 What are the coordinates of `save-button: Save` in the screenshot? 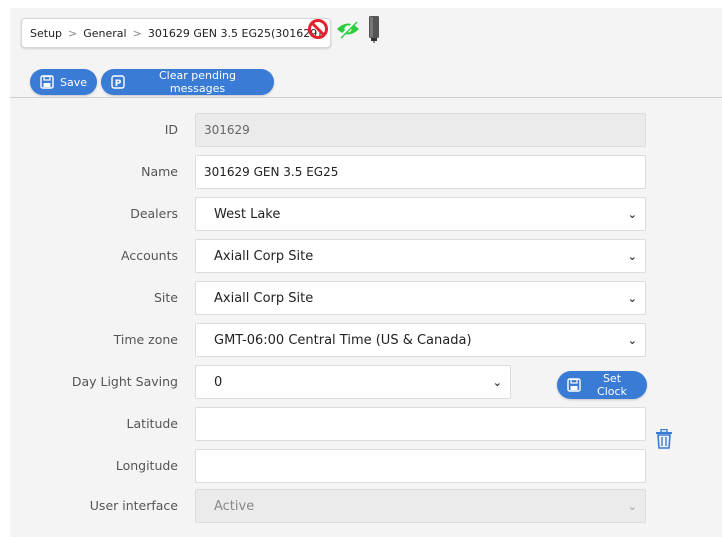 It's located at (63, 82).